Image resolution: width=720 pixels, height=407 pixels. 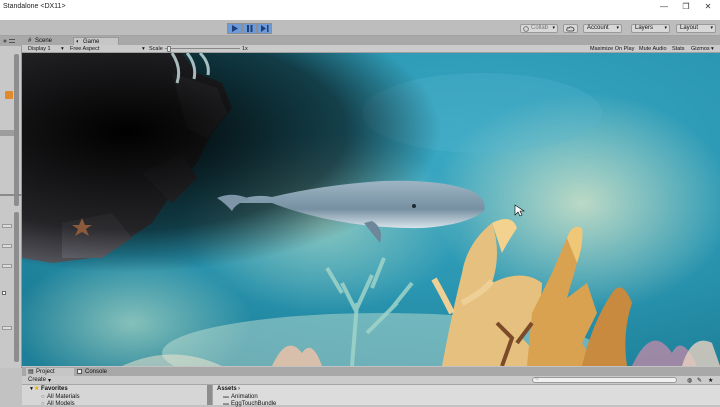 I want to click on aspect-dropdown: Free Aspect, so click(x=84, y=49).